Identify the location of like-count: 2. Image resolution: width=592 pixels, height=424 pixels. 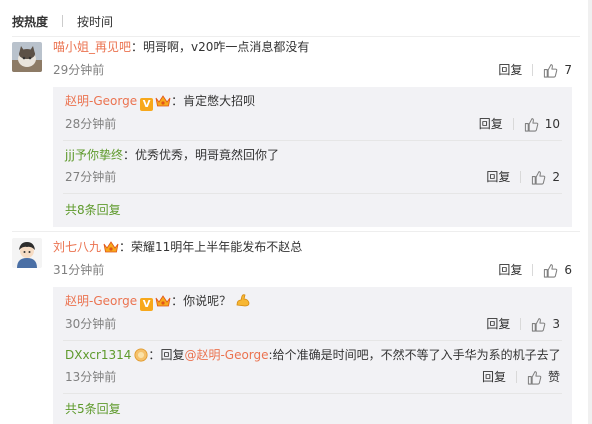
(556, 177).